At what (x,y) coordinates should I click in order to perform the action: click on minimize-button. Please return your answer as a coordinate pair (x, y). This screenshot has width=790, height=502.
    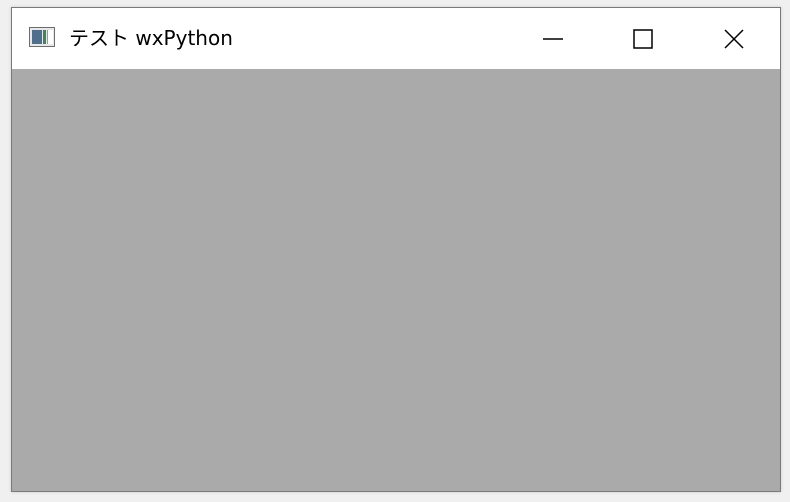
    Looking at the image, I should click on (553, 38).